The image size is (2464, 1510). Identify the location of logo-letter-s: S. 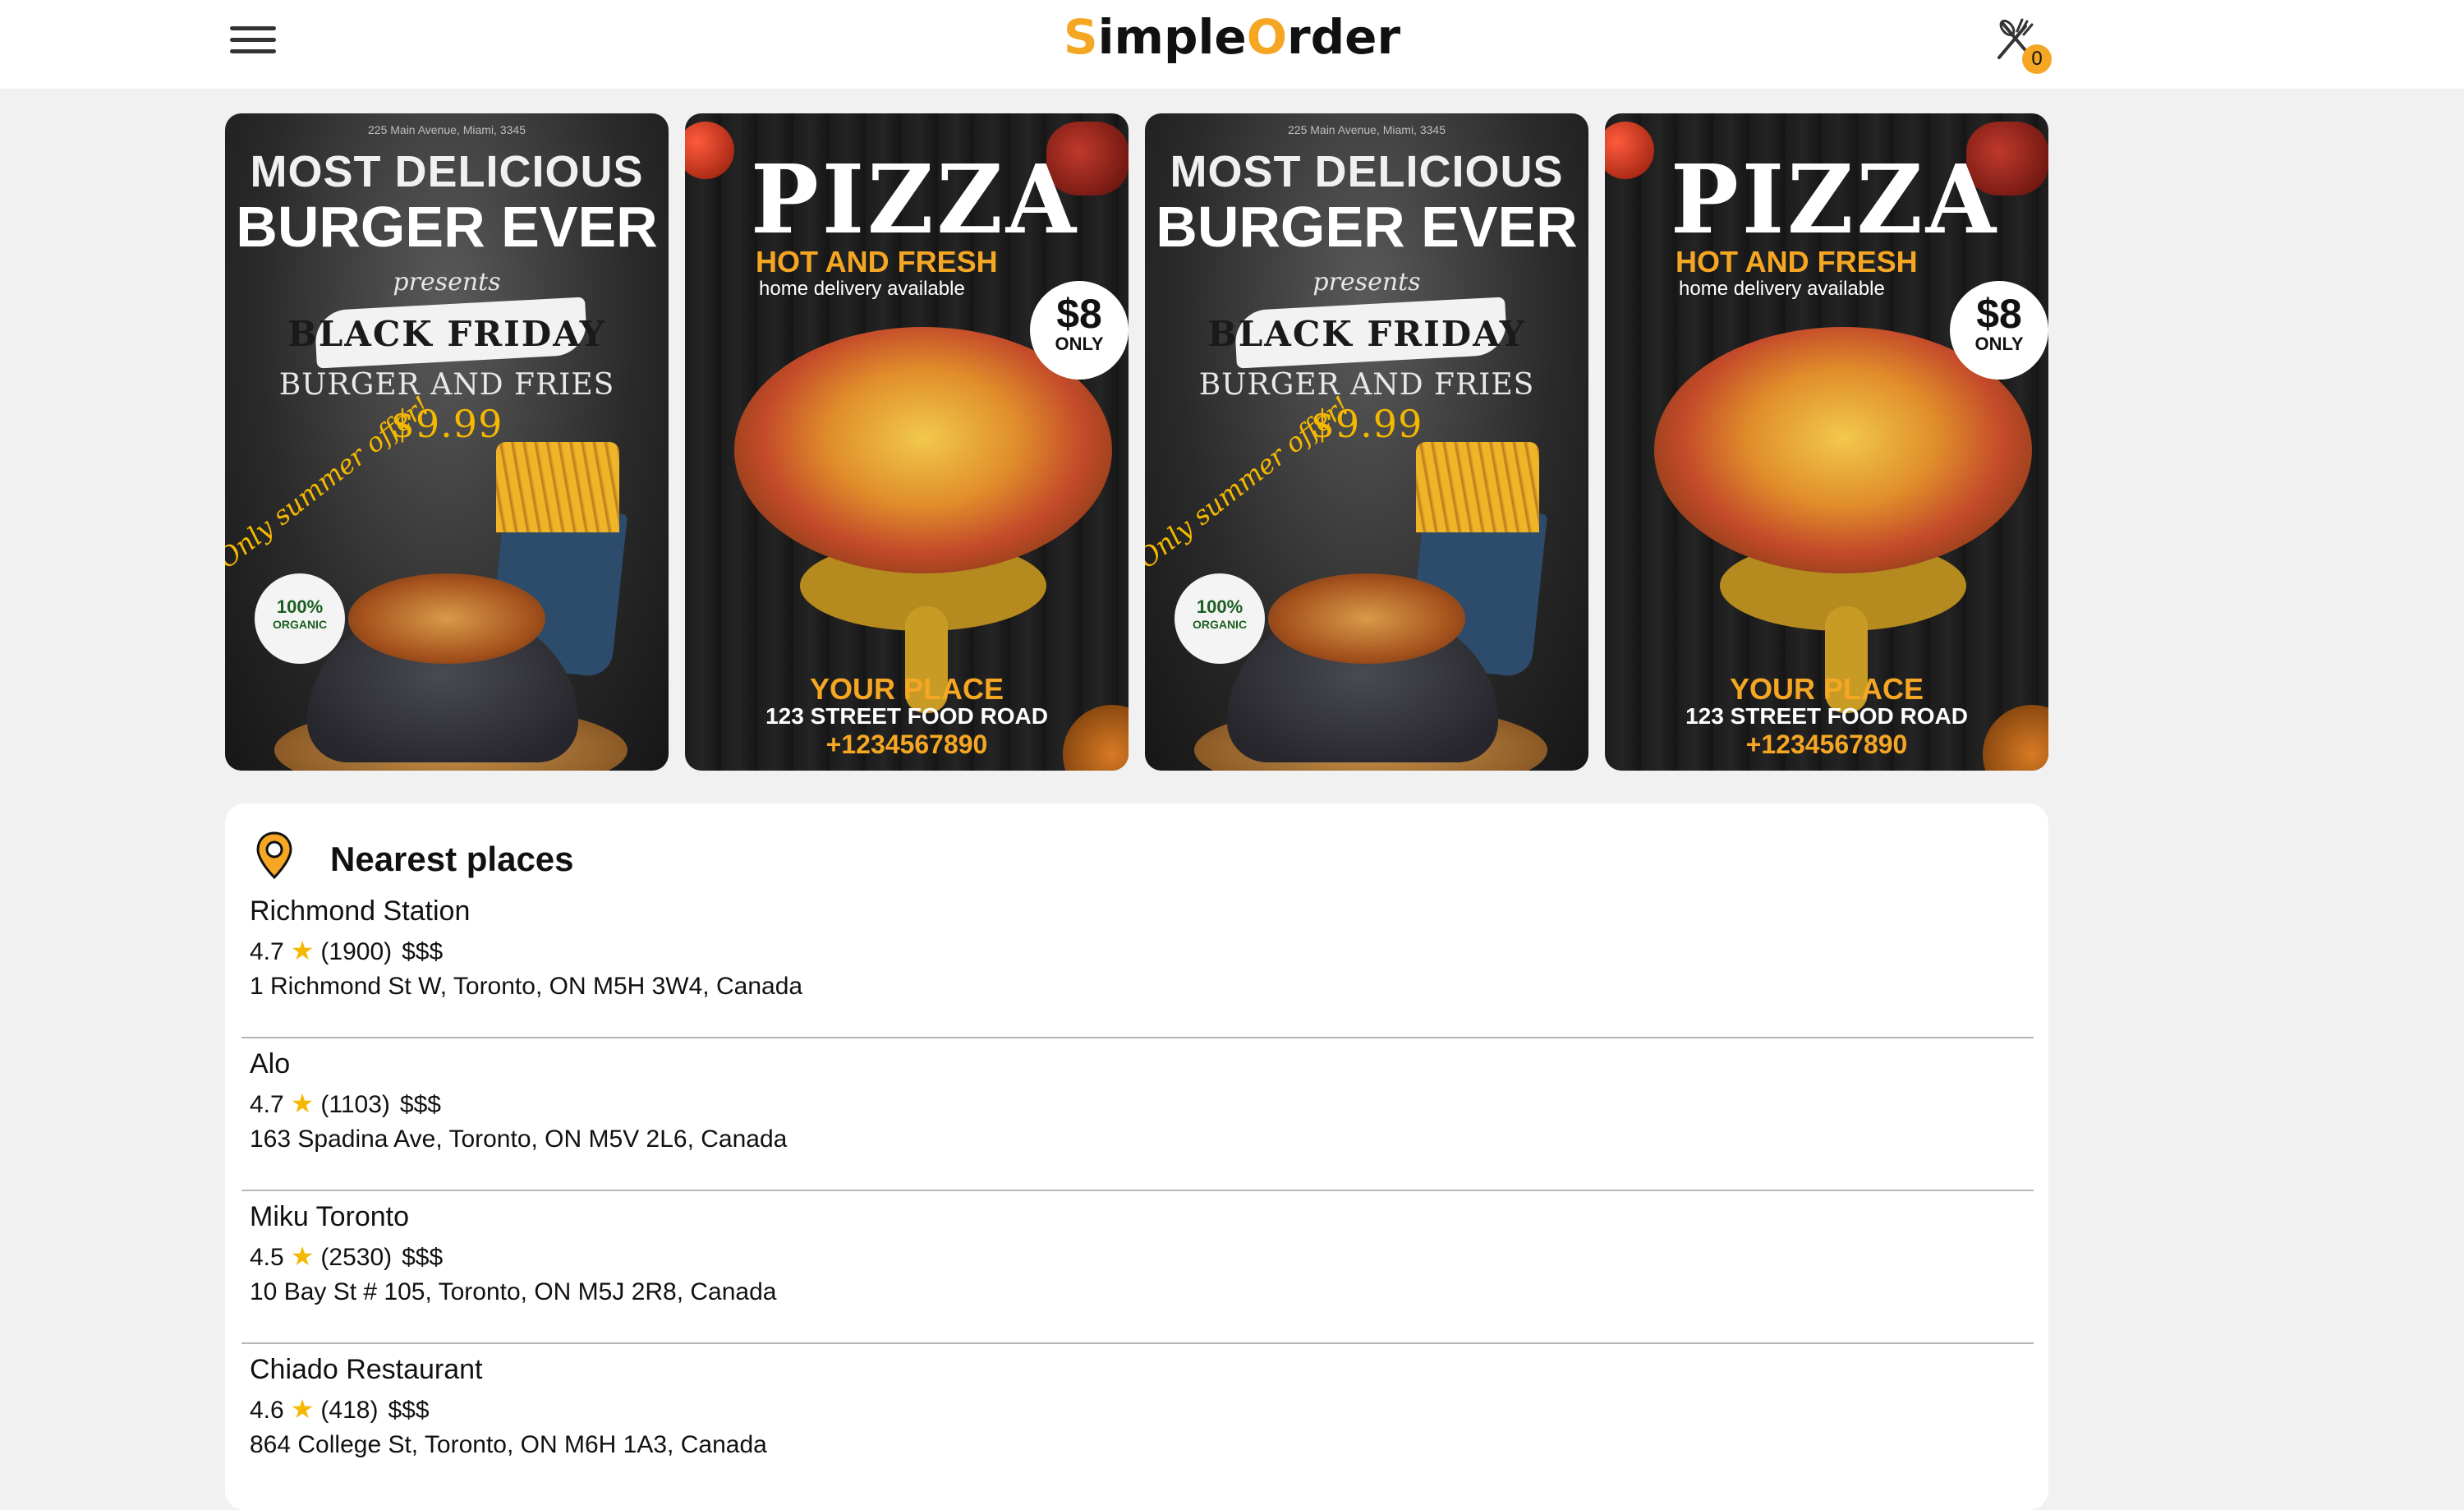
(1080, 37).